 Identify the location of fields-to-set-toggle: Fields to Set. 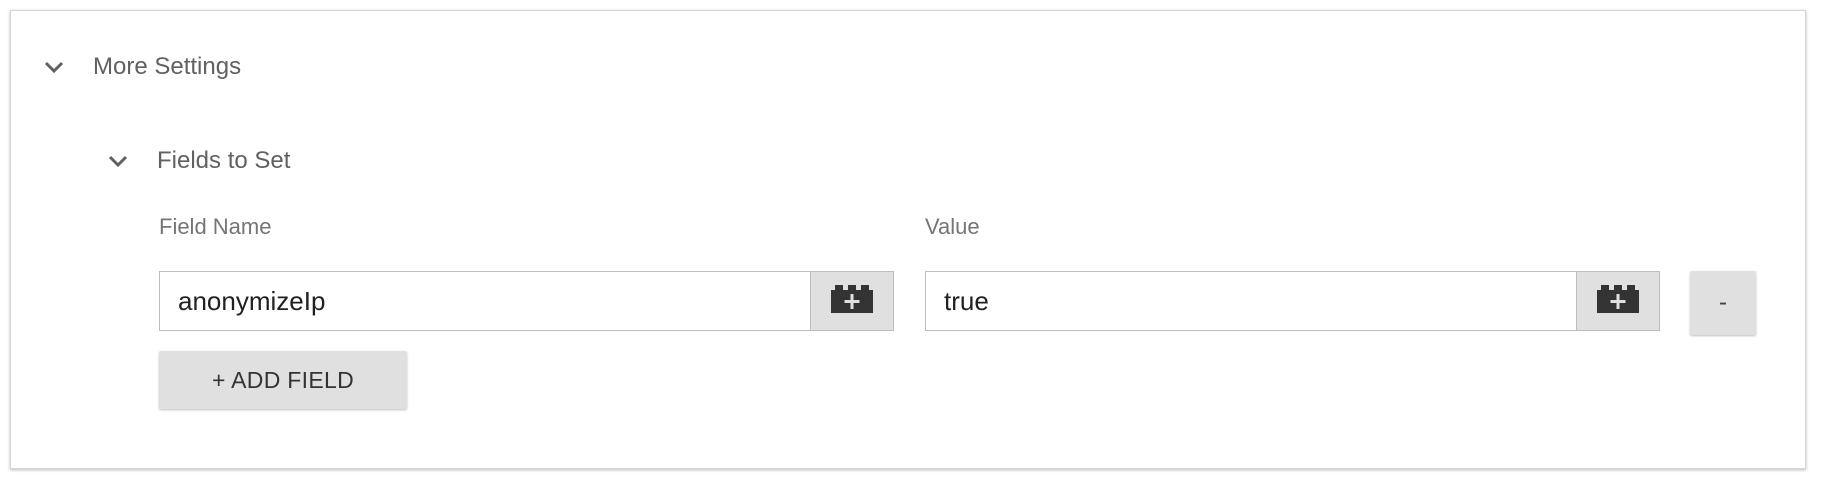
(197, 161).